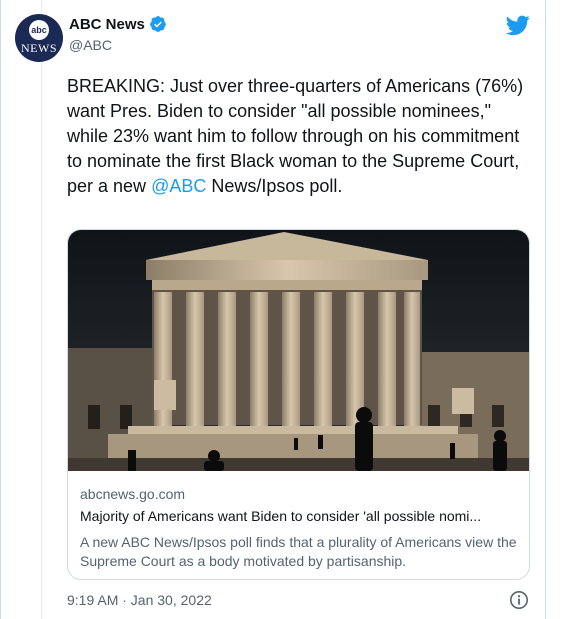 The image size is (564, 619). What do you see at coordinates (39, 48) in the screenshot?
I see `avatar-news-label: NEWS` at bounding box center [39, 48].